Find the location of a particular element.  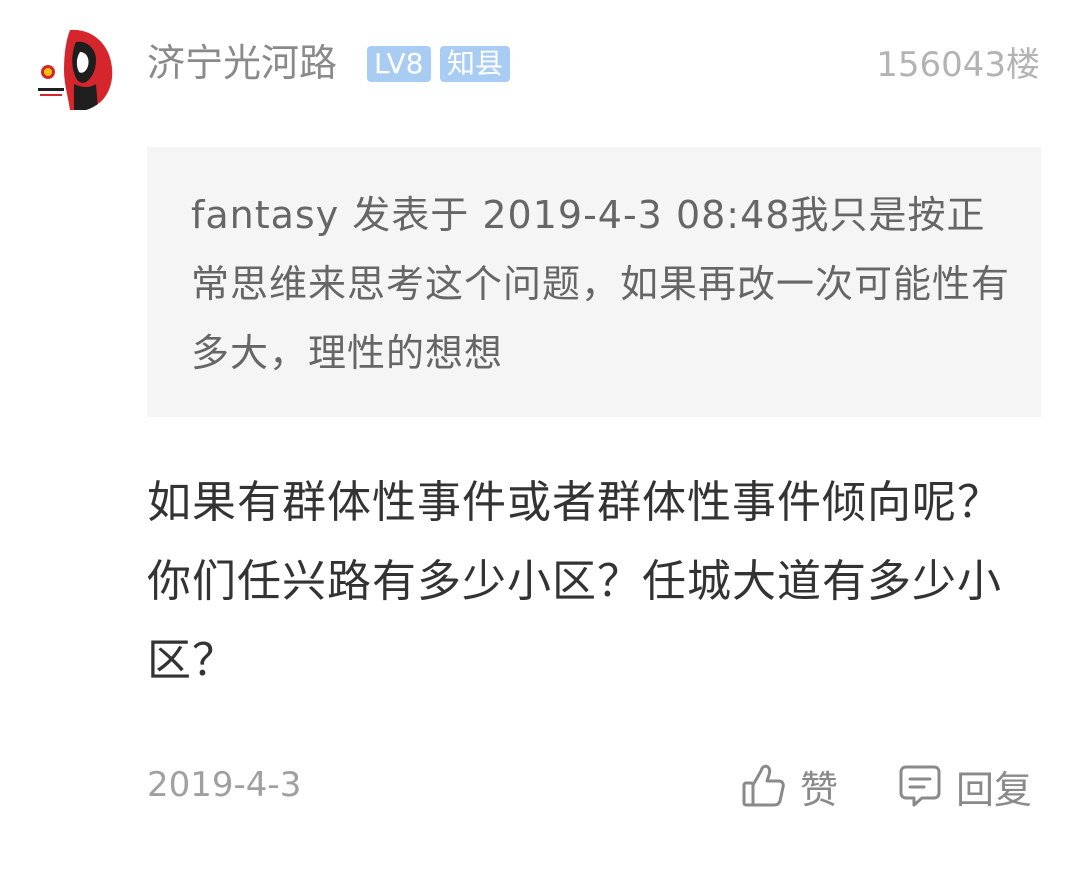

reply-button: 回复 is located at coordinates (965, 786).